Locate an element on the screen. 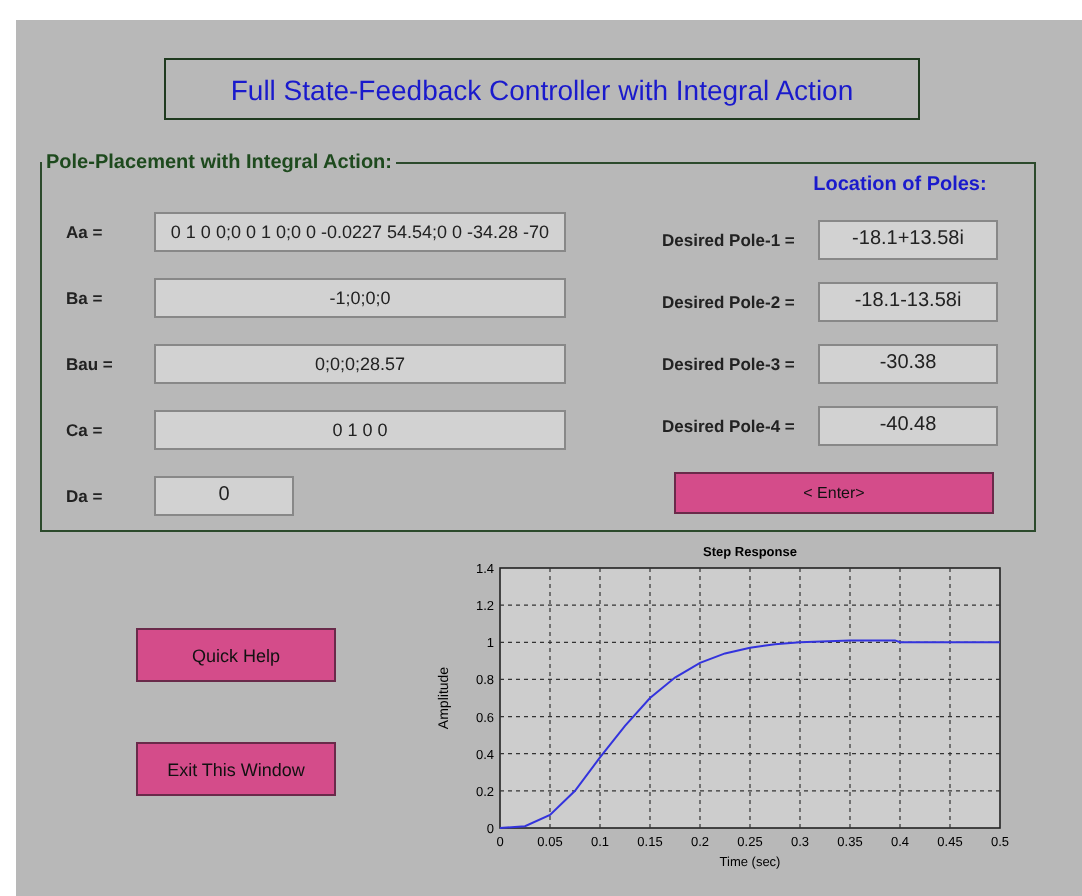  field-label: Ca = is located at coordinates (84, 429).